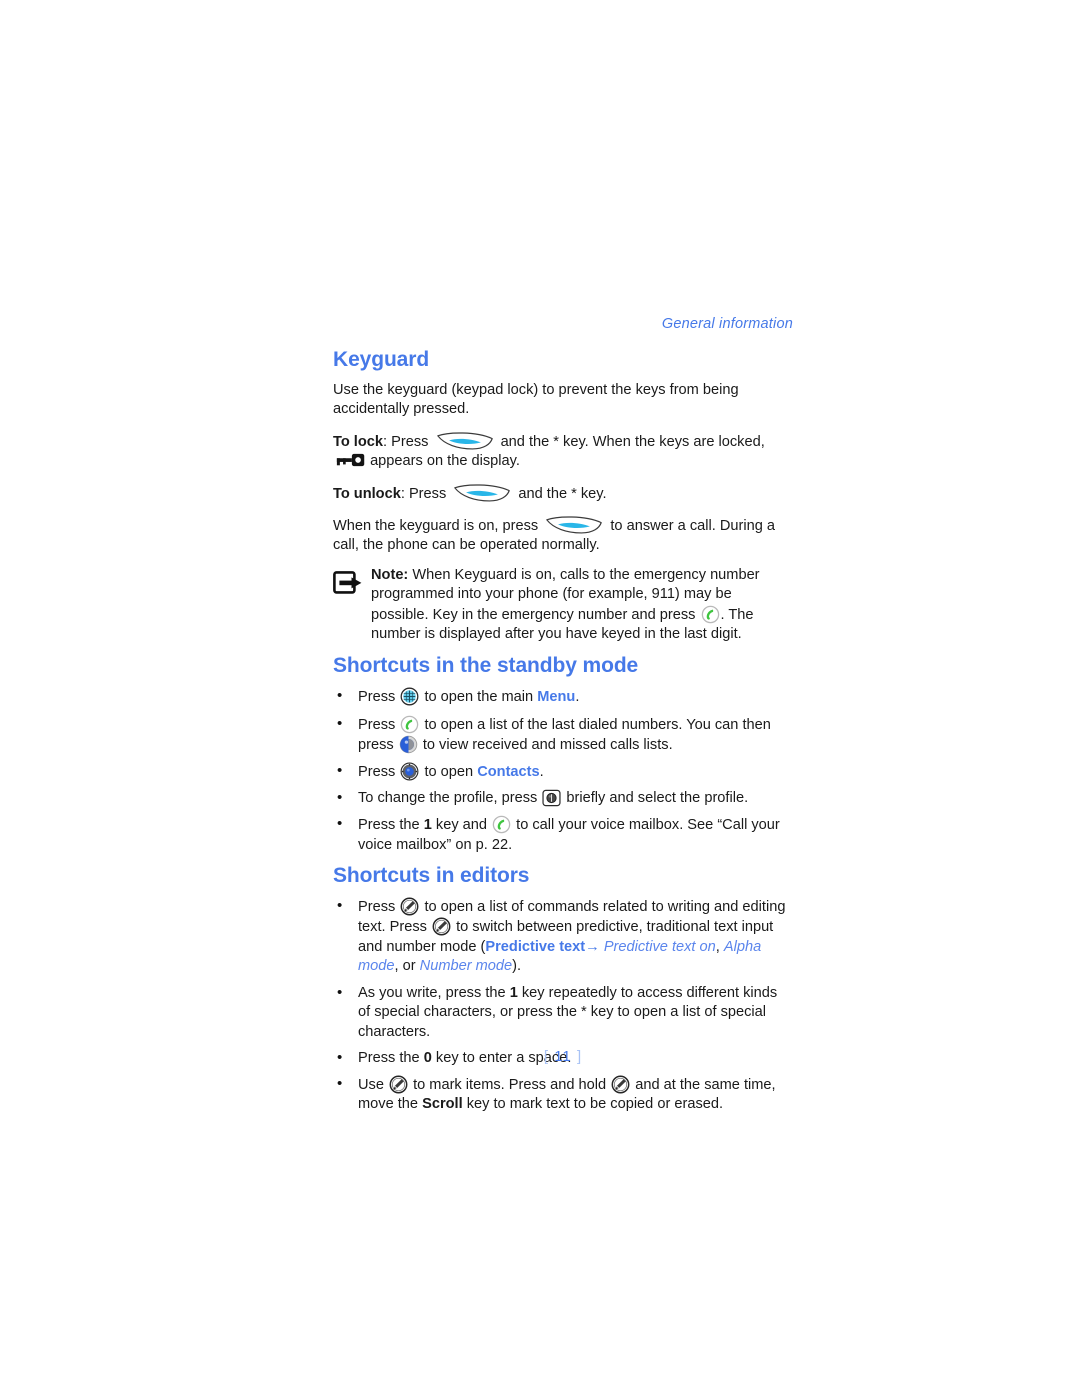 The width and height of the screenshot is (1080, 1397). I want to click on editor-item-1-text-1: As you write, press the, so click(432, 992).